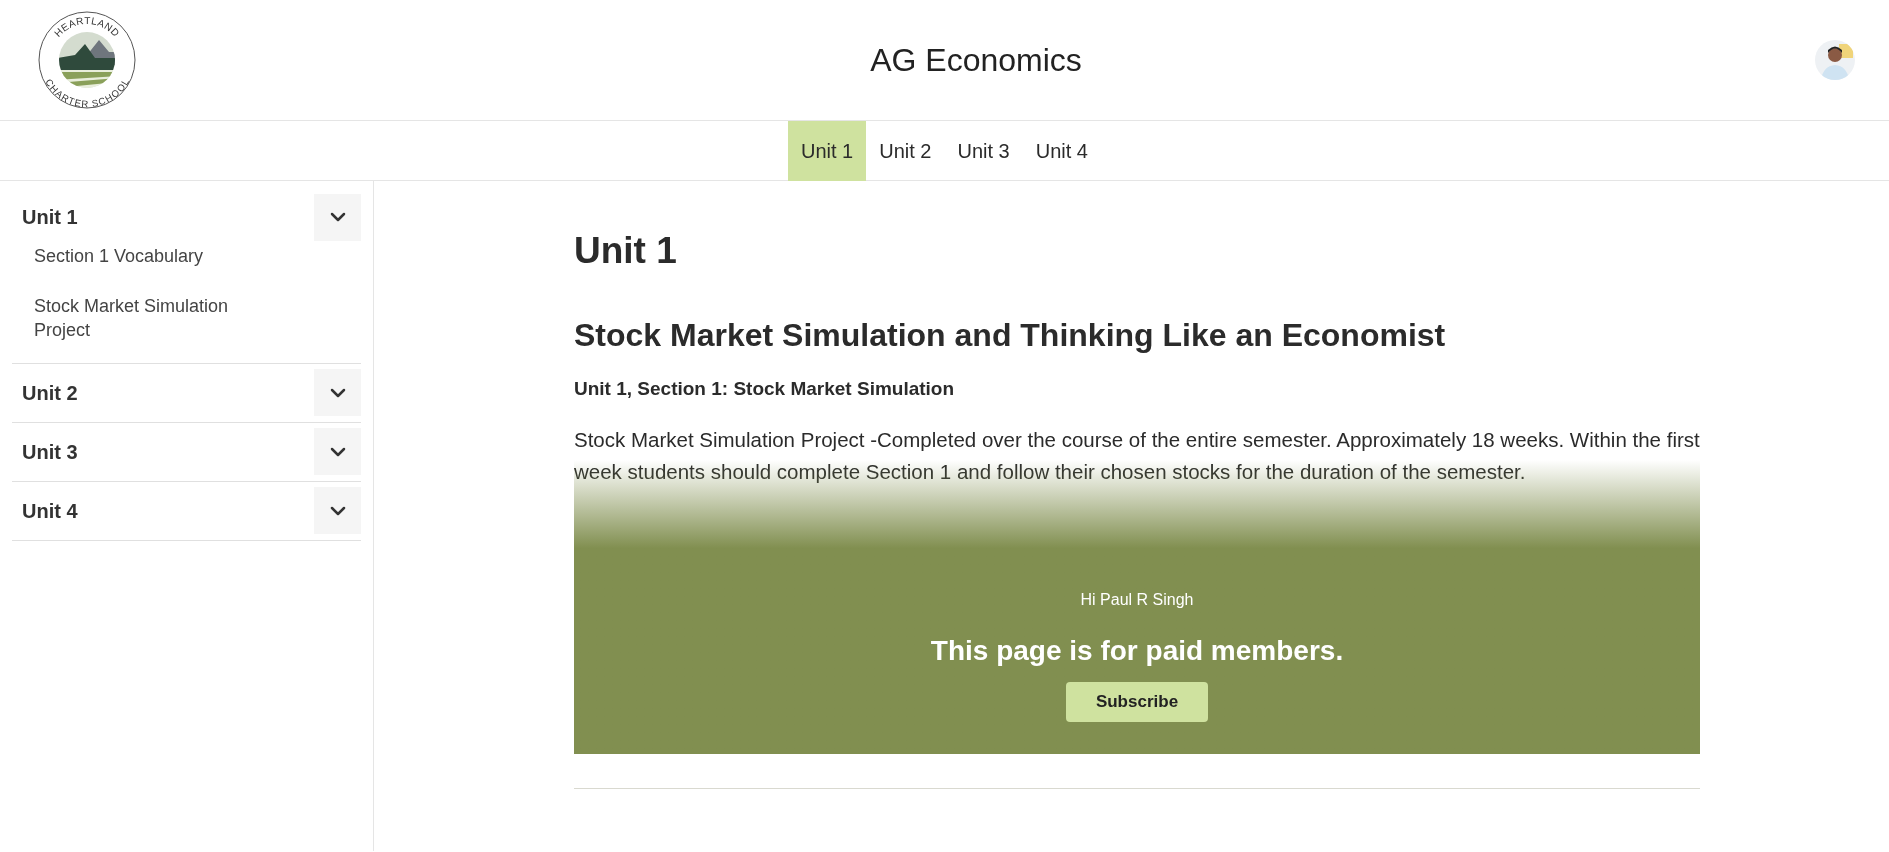  Describe the element at coordinates (976, 60) in the screenshot. I see `site-title: AG Economics` at that location.